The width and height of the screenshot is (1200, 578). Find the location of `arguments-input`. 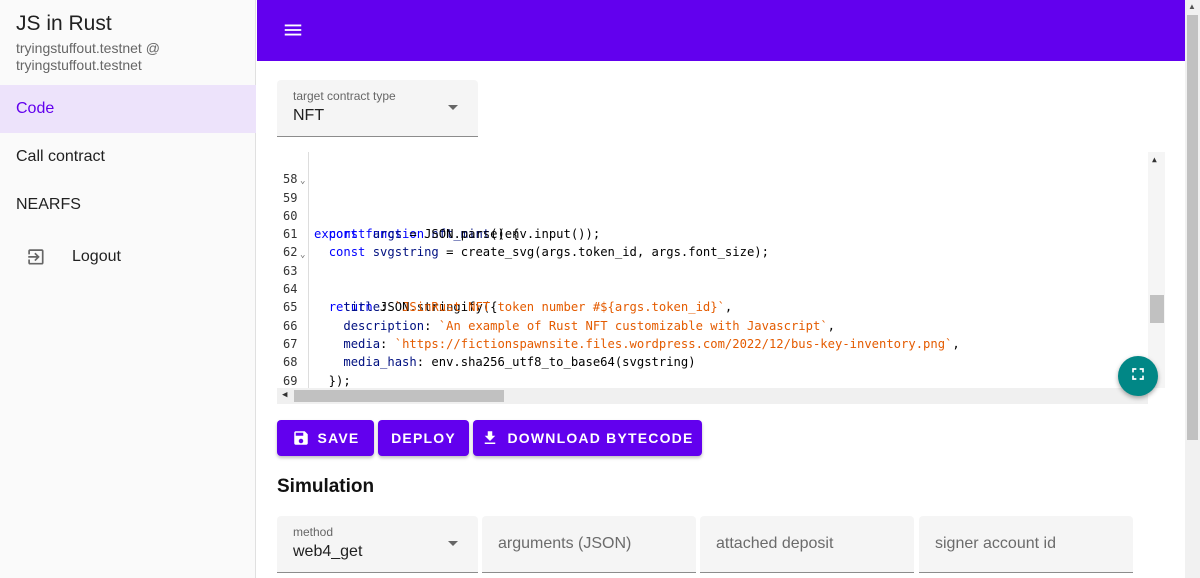

arguments-input is located at coordinates (588, 544).